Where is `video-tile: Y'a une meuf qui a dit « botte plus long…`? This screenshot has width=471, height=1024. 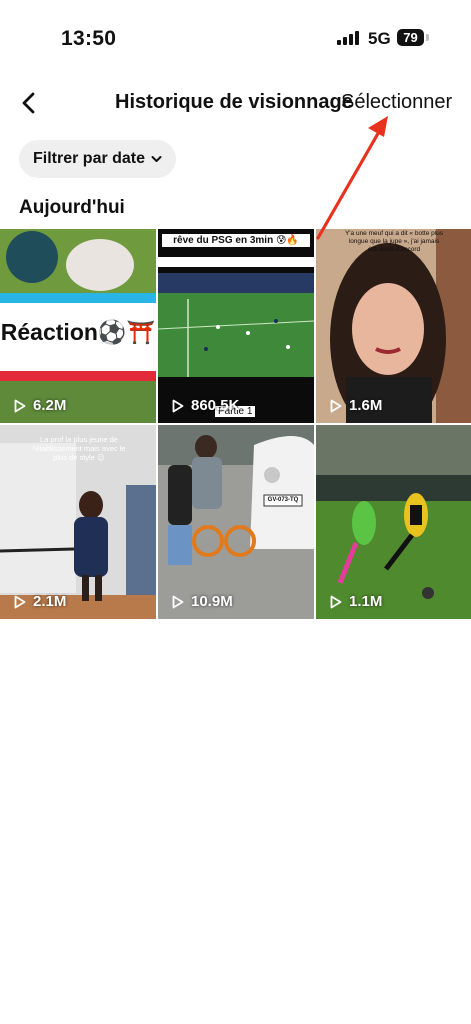 video-tile: Y'a une meuf qui a dit « botte plus long… is located at coordinates (393, 326).